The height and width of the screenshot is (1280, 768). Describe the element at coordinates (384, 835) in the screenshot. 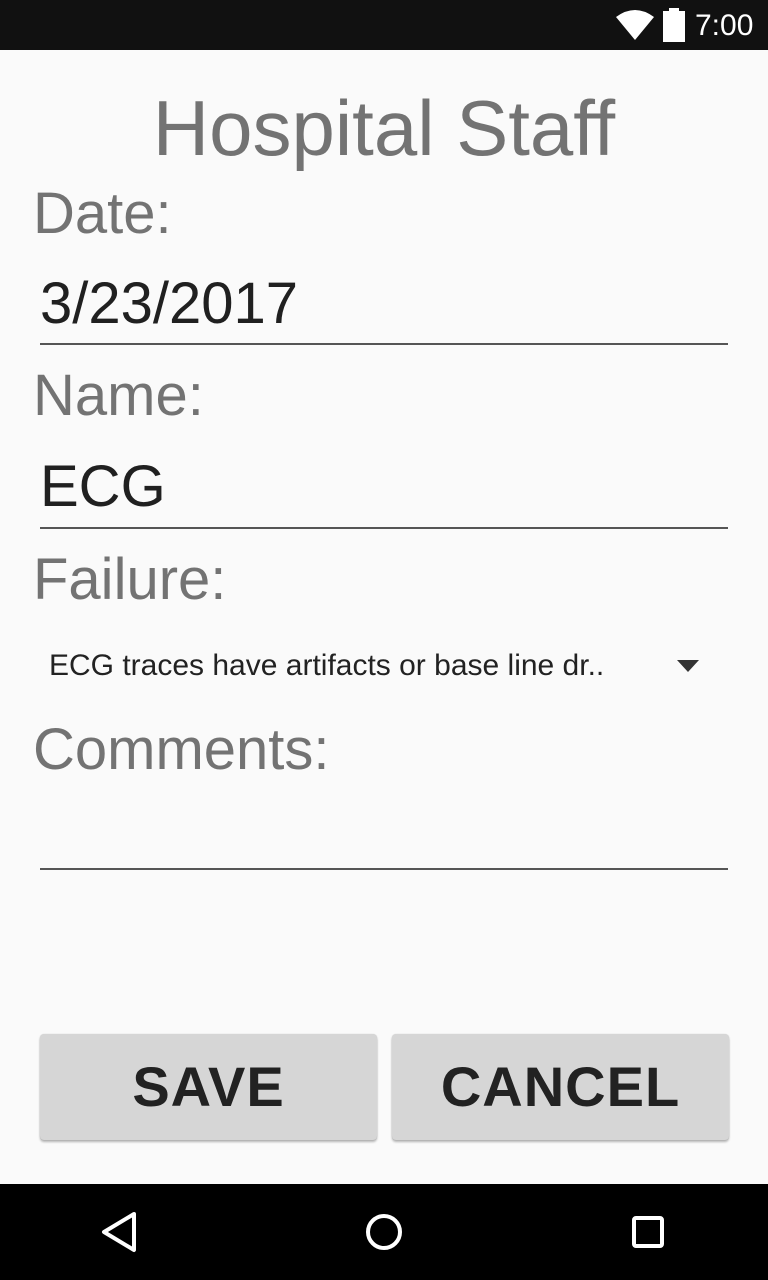

I see `comments-field` at that location.